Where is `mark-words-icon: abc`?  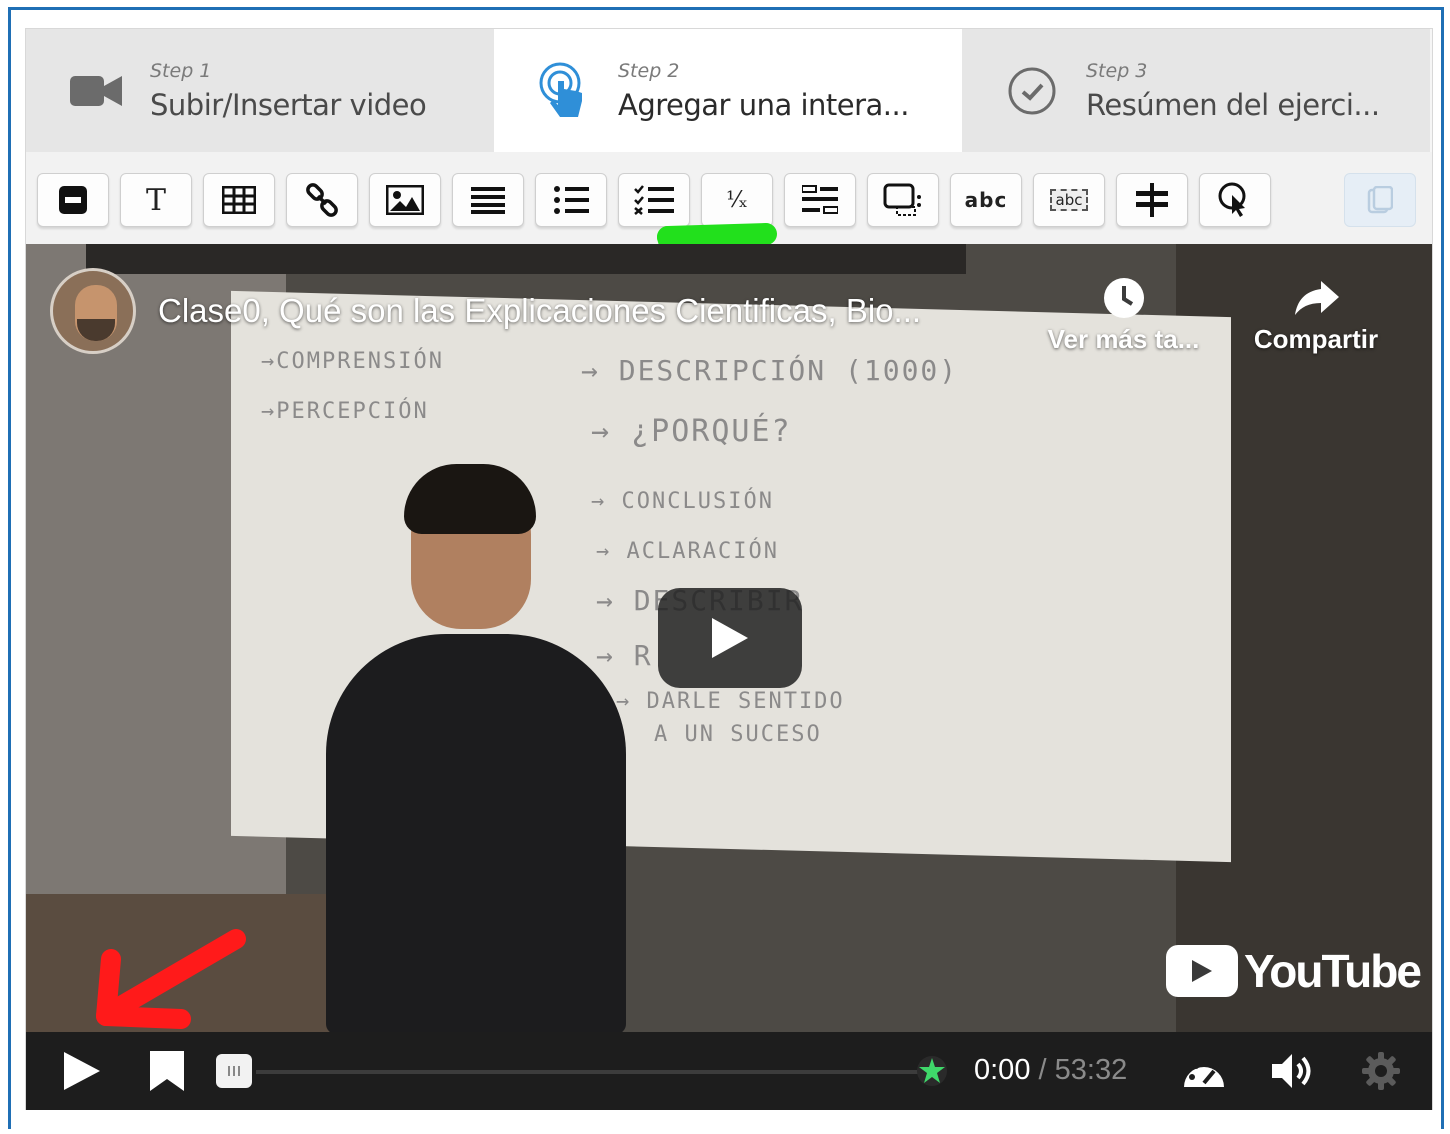 mark-words-icon: abc is located at coordinates (986, 200).